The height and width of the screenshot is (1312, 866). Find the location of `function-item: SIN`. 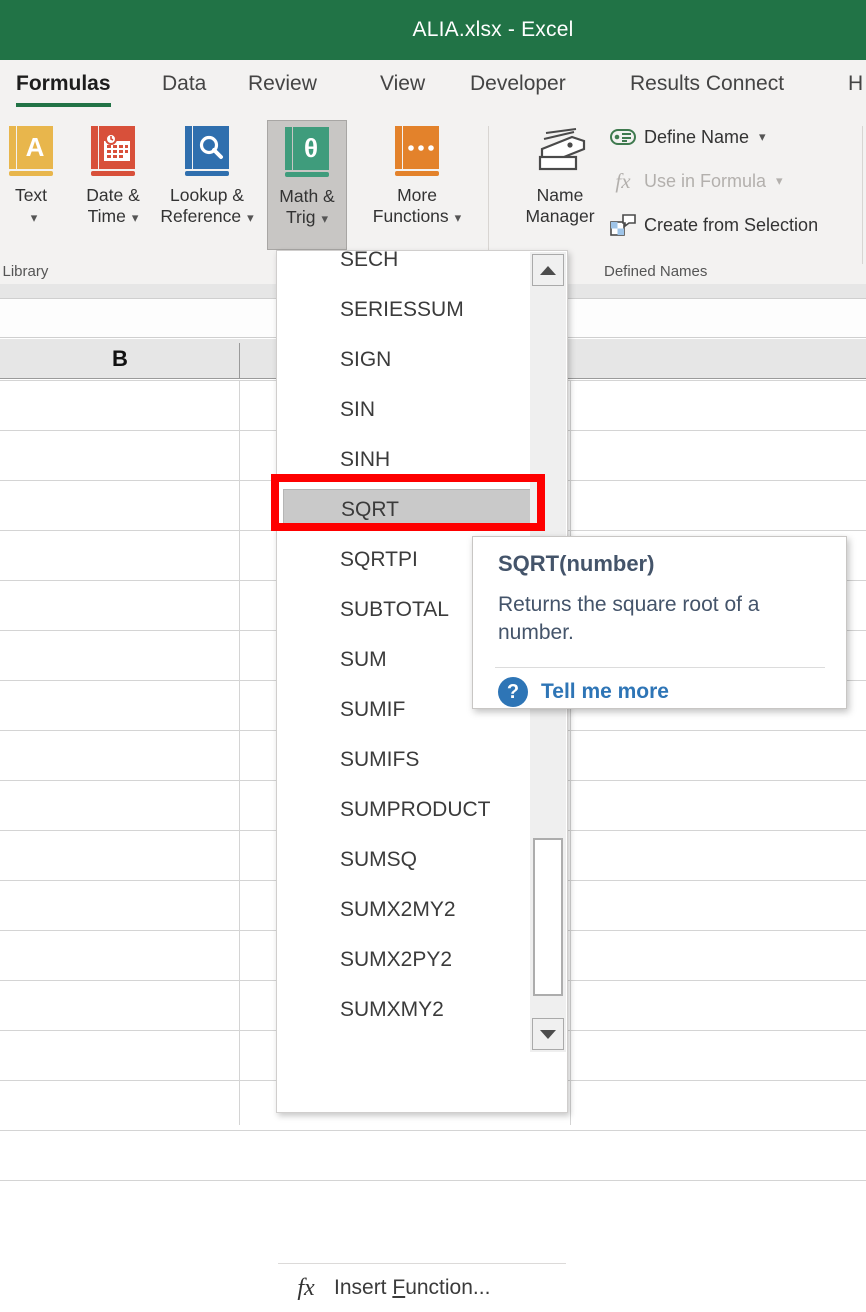

function-item: SIN is located at coordinates (412, 410).